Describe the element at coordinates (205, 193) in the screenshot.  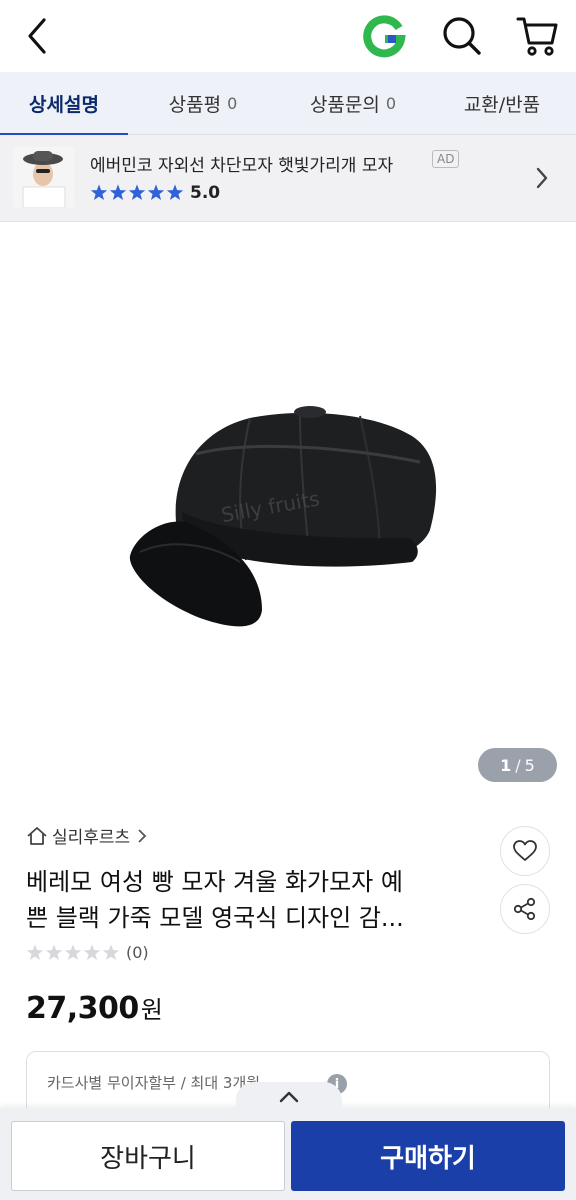
I see `ad-rating-value: 5.0` at that location.